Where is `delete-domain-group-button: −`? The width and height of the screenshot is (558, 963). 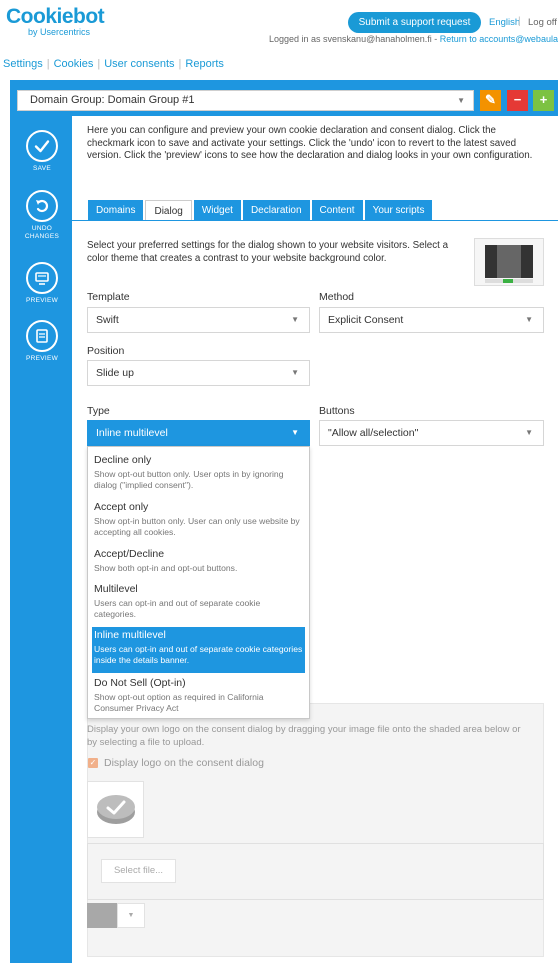 delete-domain-group-button: − is located at coordinates (517, 100).